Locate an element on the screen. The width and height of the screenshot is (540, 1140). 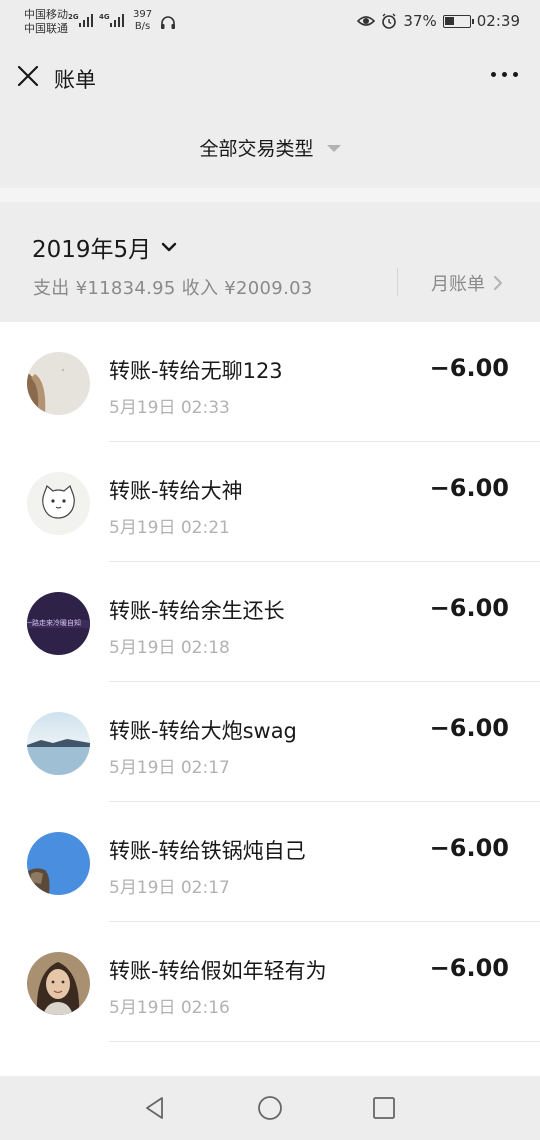
alarm-icon is located at coordinates (389, 21).